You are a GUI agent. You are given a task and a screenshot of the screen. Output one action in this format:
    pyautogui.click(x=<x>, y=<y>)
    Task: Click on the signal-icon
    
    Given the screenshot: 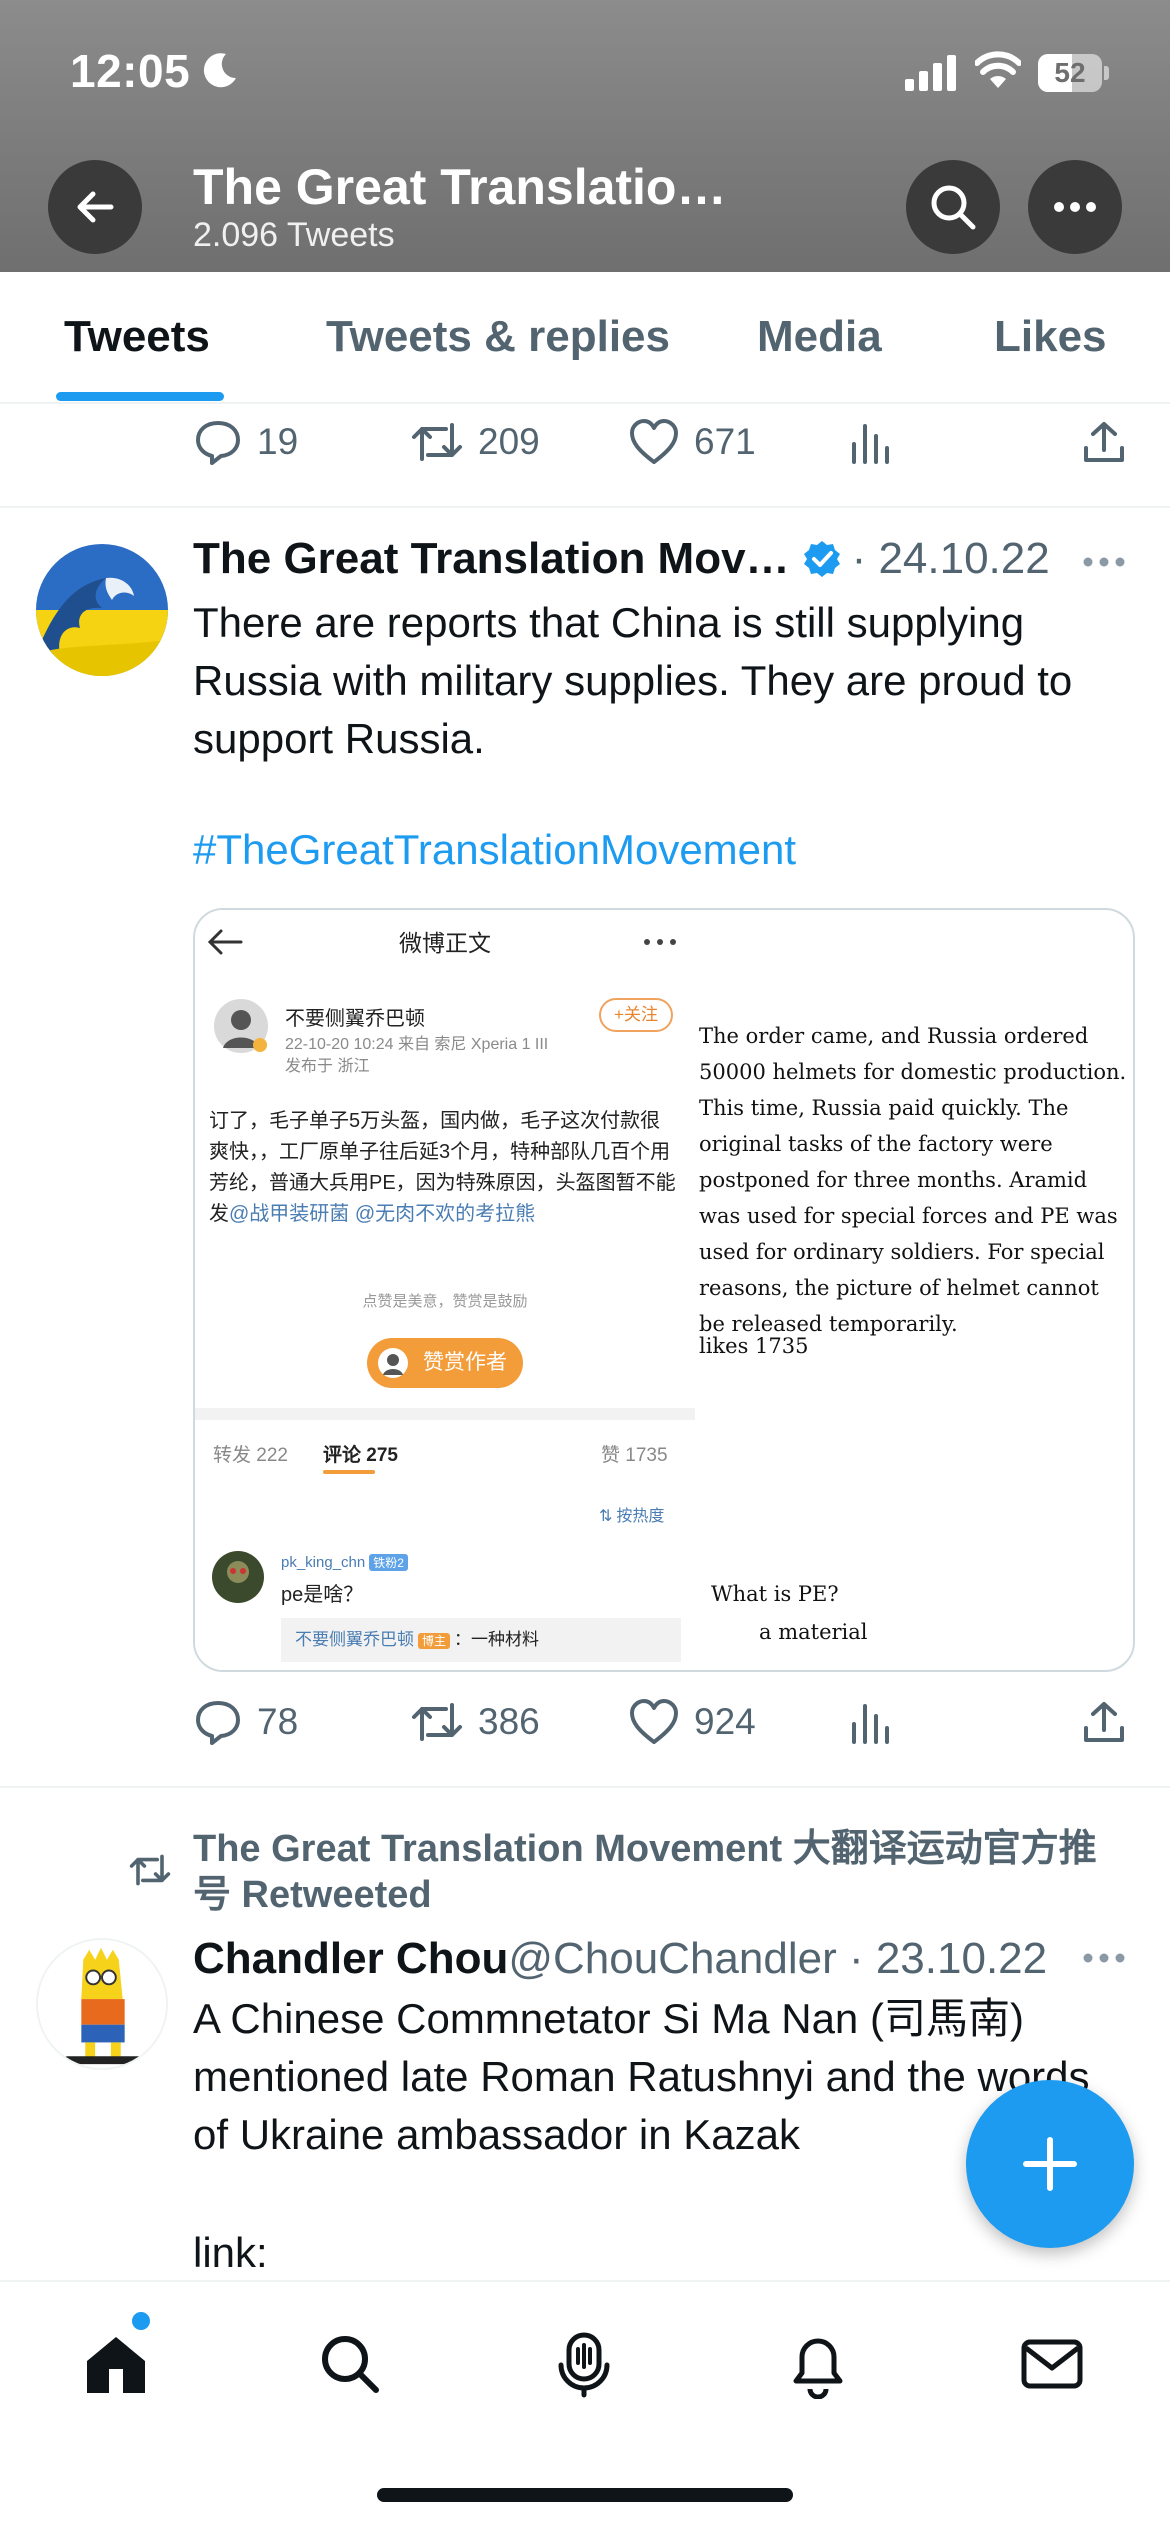 What is the action you would take?
    pyautogui.click(x=930, y=73)
    